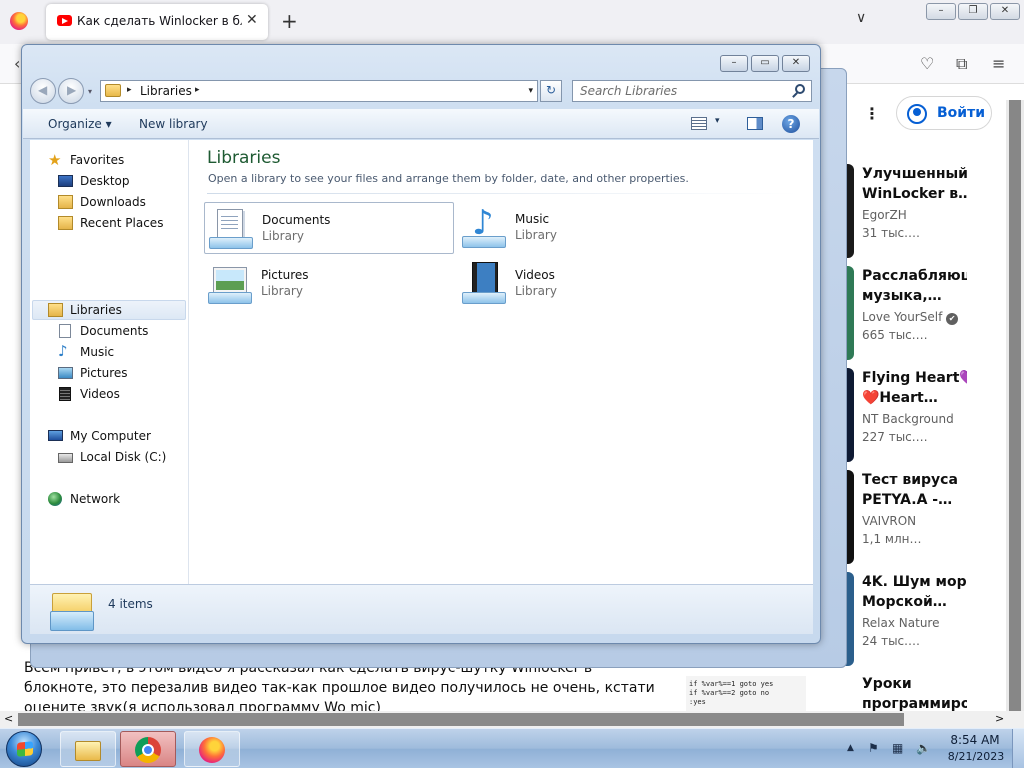 The image size is (1024, 768). What do you see at coordinates (914, 174) in the screenshot?
I see `video-title: Улучшенный` at bounding box center [914, 174].